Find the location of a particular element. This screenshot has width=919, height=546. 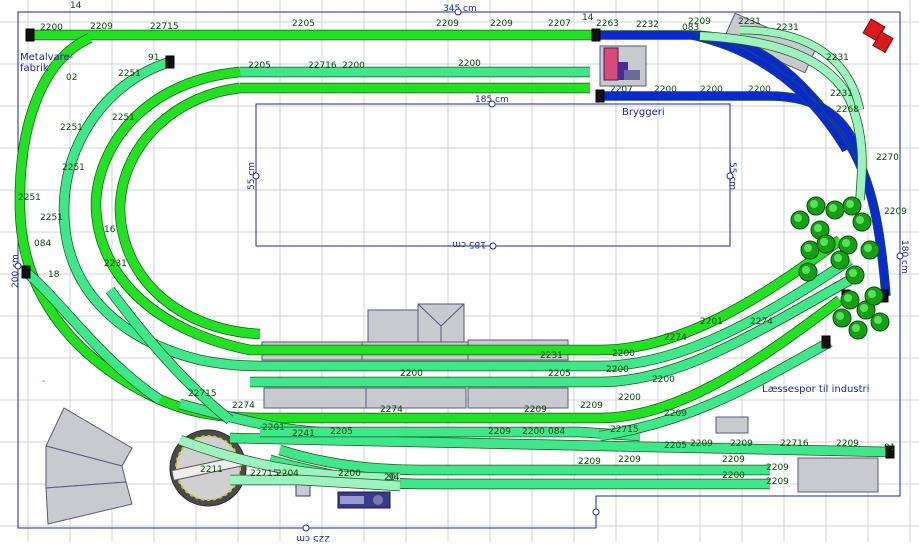

track-number-label: 2207 is located at coordinates (621, 90).